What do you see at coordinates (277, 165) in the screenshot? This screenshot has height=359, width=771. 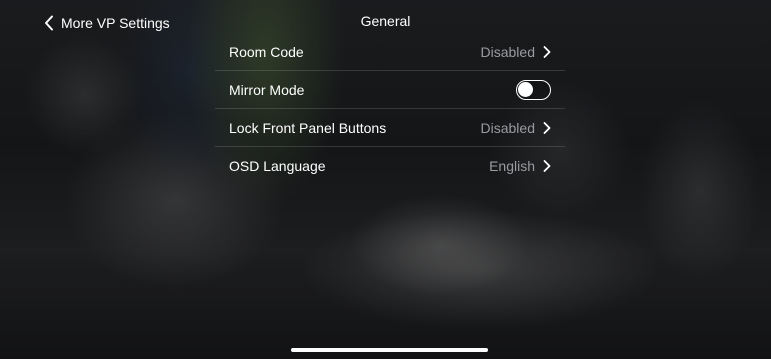 I see `setting-label: OSD Language` at bounding box center [277, 165].